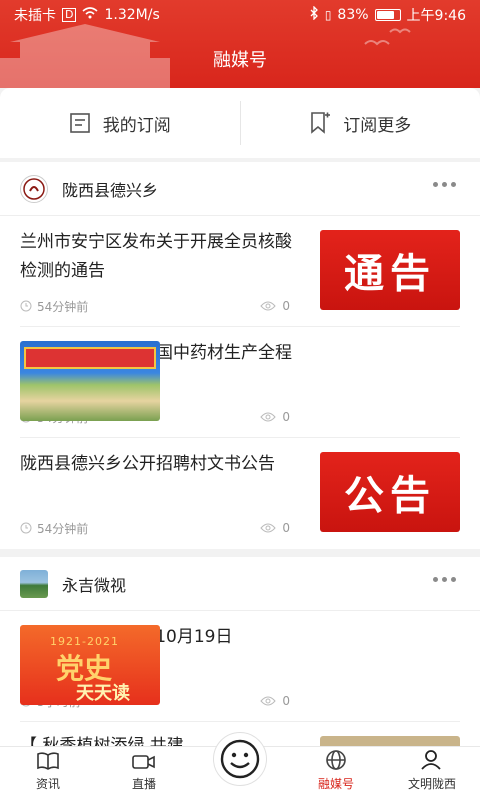 This screenshot has width=480, height=800. I want to click on battery-percent: 83%, so click(353, 15).